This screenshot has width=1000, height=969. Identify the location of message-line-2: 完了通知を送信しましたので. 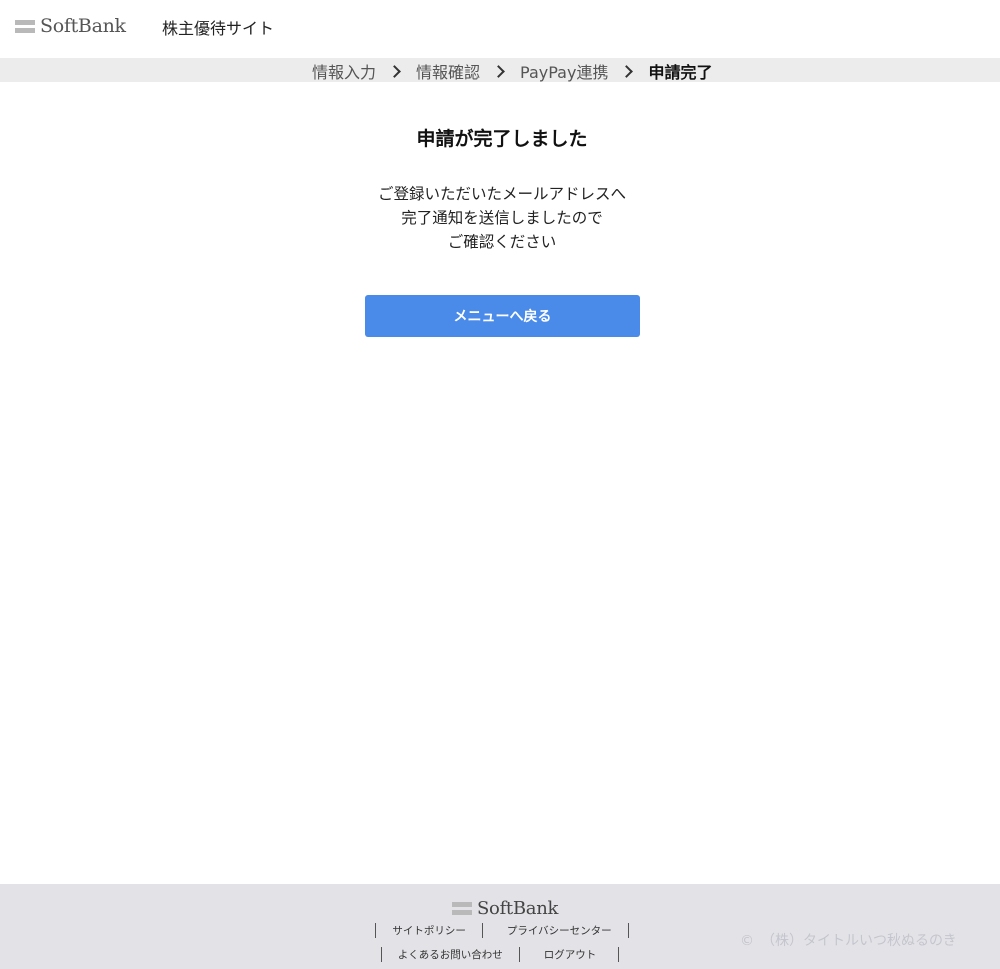
(502, 218).